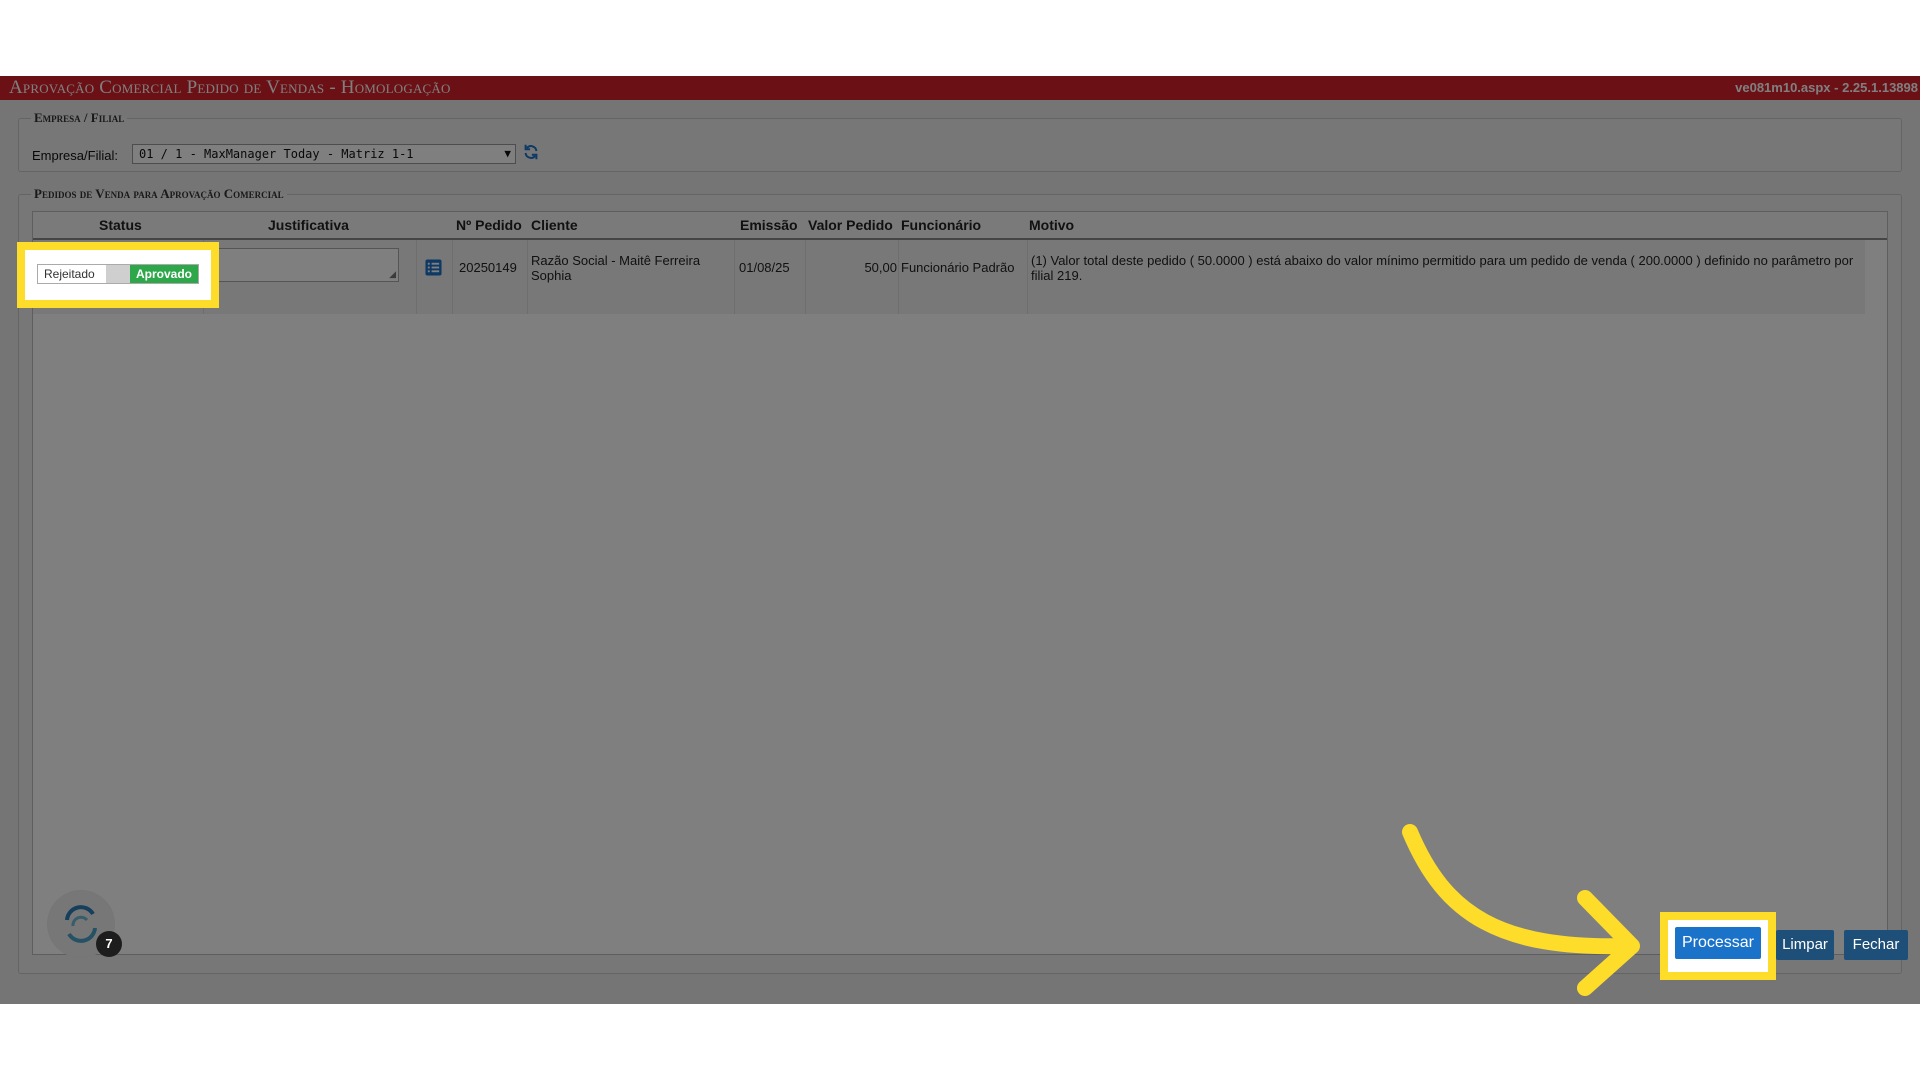  What do you see at coordinates (1805, 945) in the screenshot?
I see `limpar-button: Limpar` at bounding box center [1805, 945].